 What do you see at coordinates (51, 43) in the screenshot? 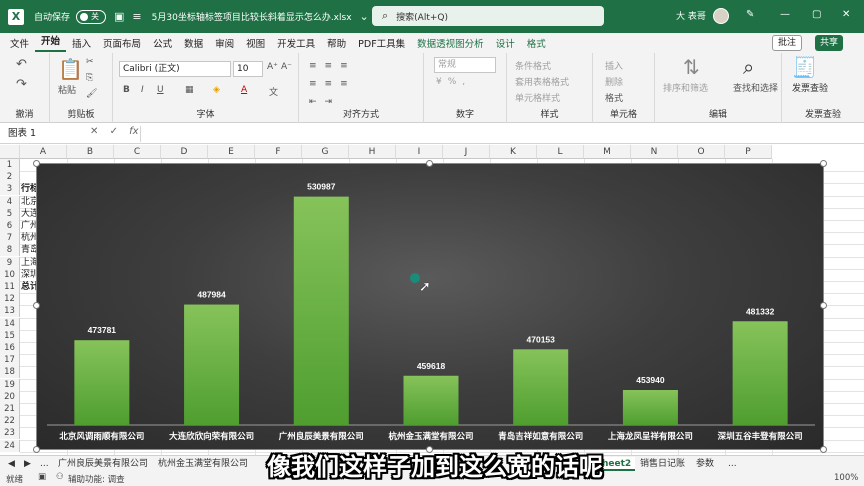
I see `menu-home: 开始` at bounding box center [51, 43].